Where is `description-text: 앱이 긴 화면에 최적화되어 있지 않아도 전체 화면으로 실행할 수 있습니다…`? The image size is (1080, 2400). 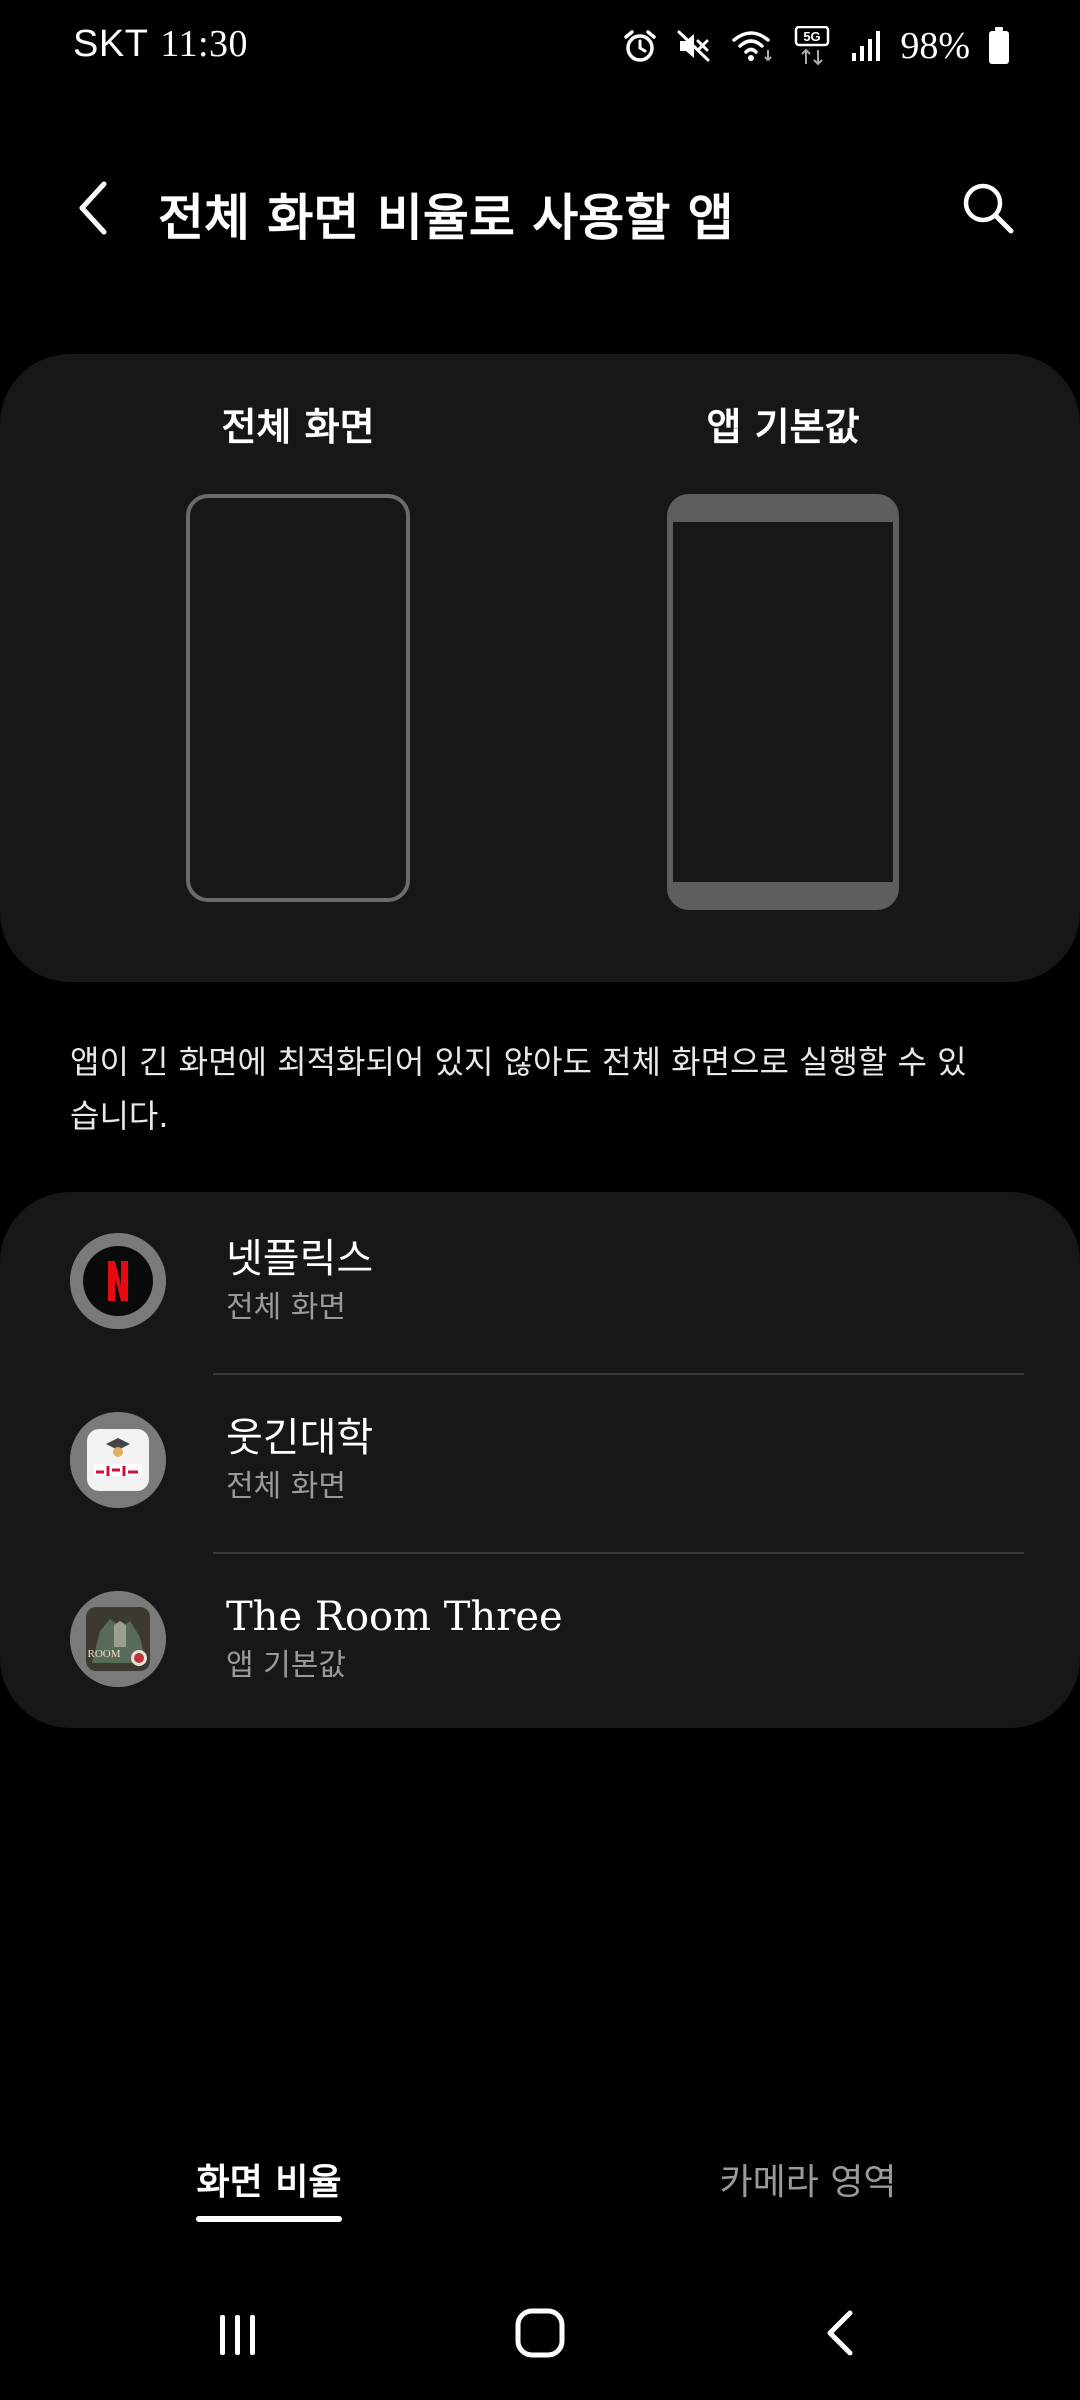 description-text: 앱이 긴 화면에 최적화되어 있지 않아도 전체 화면으로 실행할 수 있습니다… is located at coordinates (518, 1089).